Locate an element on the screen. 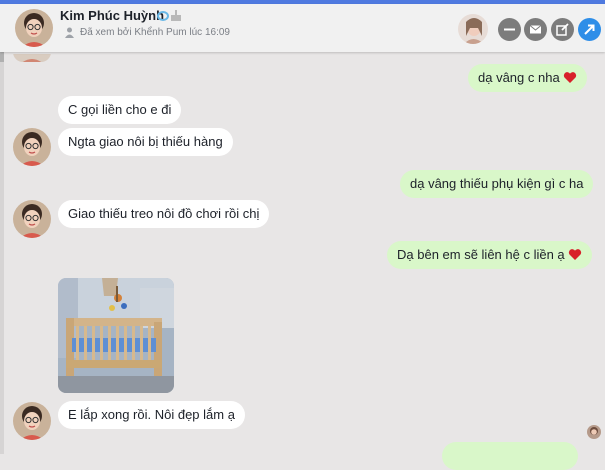 The width and height of the screenshot is (605, 470). message-text: dạ vâng thiếu phụ kiện gì c ha is located at coordinates (497, 183).